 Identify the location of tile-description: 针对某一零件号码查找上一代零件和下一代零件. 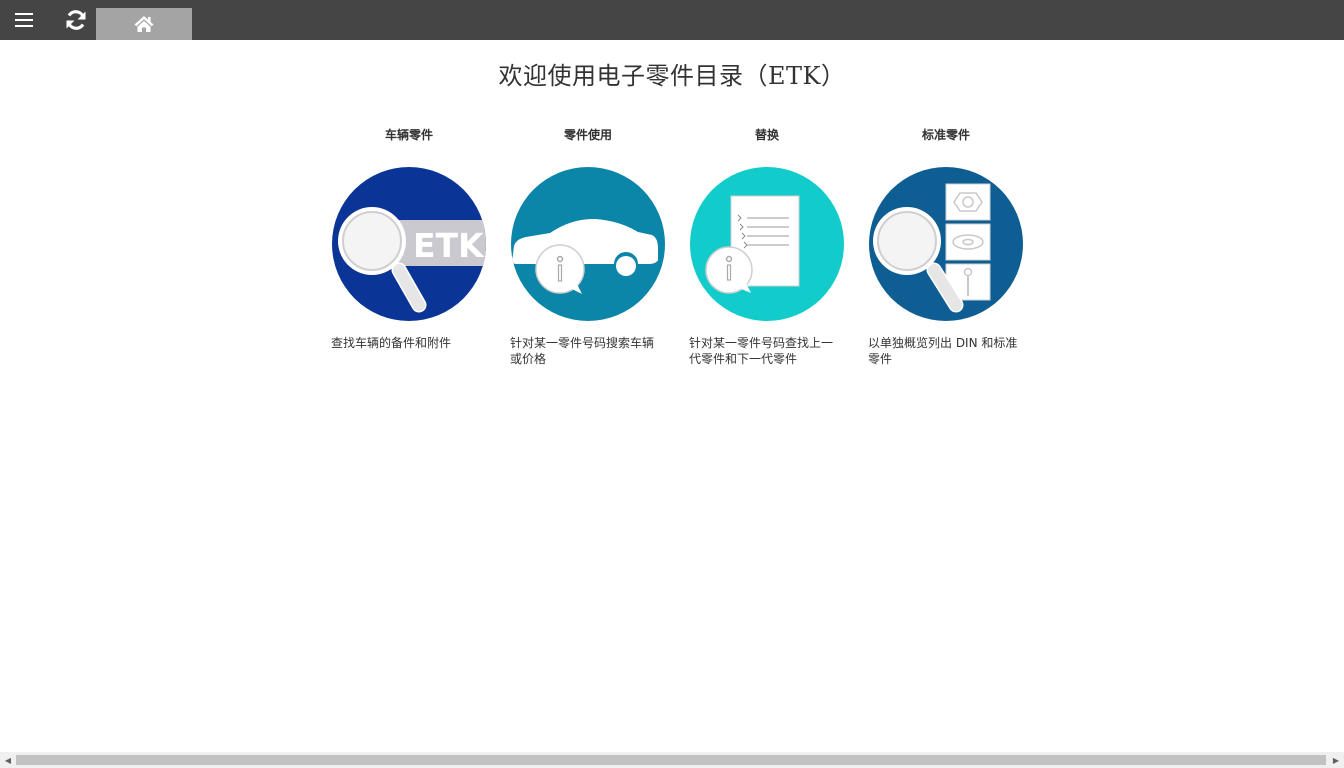
(761, 351).